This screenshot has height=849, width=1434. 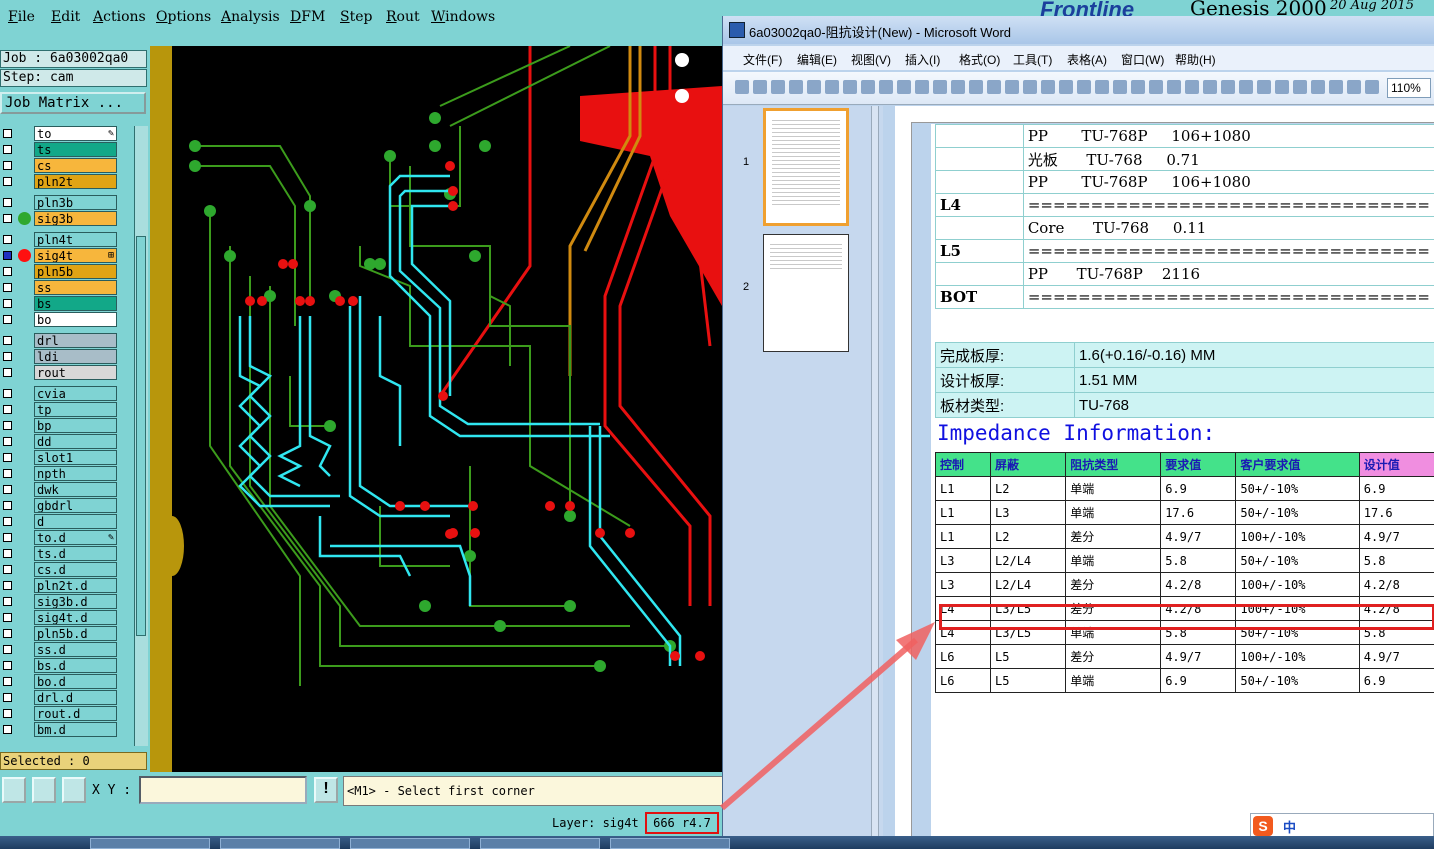 What do you see at coordinates (356, 17) in the screenshot?
I see `menu-step: Step` at bounding box center [356, 17].